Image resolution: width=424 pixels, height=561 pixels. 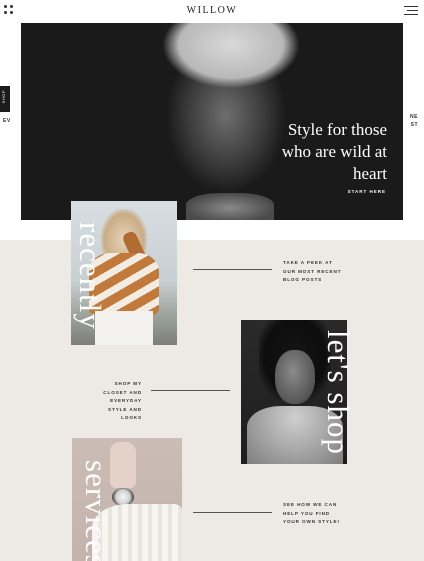 What do you see at coordinates (131, 417) in the screenshot?
I see `blurb-line: LOOKS` at bounding box center [131, 417].